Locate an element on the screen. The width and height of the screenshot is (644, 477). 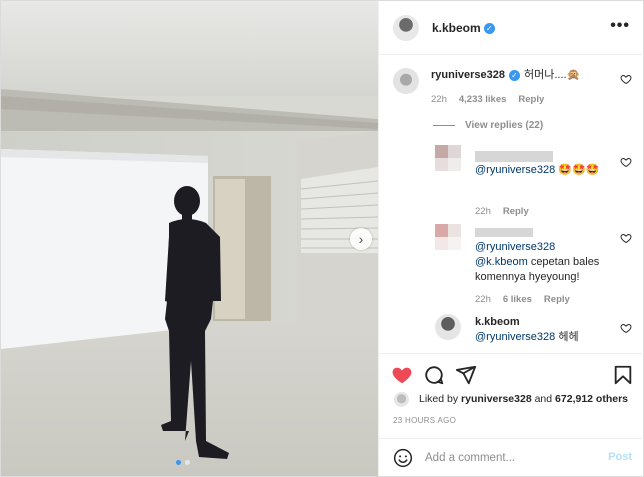
chevron-right-icon: › is located at coordinates (361, 239).